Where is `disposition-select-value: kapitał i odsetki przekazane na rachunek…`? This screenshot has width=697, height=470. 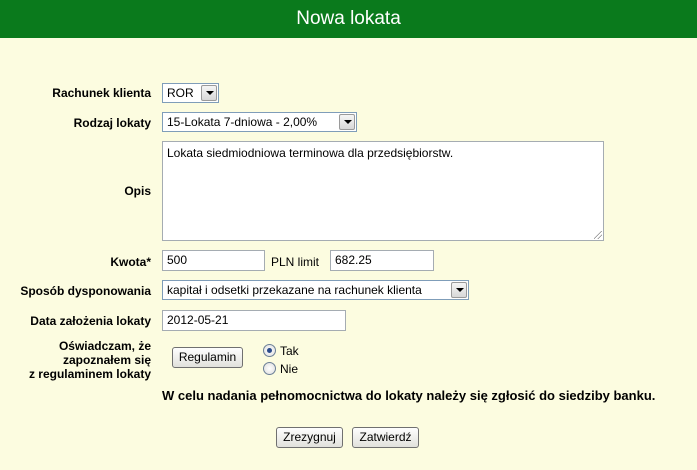
disposition-select-value: kapitał i odsetki przekazane na rachunek… is located at coordinates (294, 290).